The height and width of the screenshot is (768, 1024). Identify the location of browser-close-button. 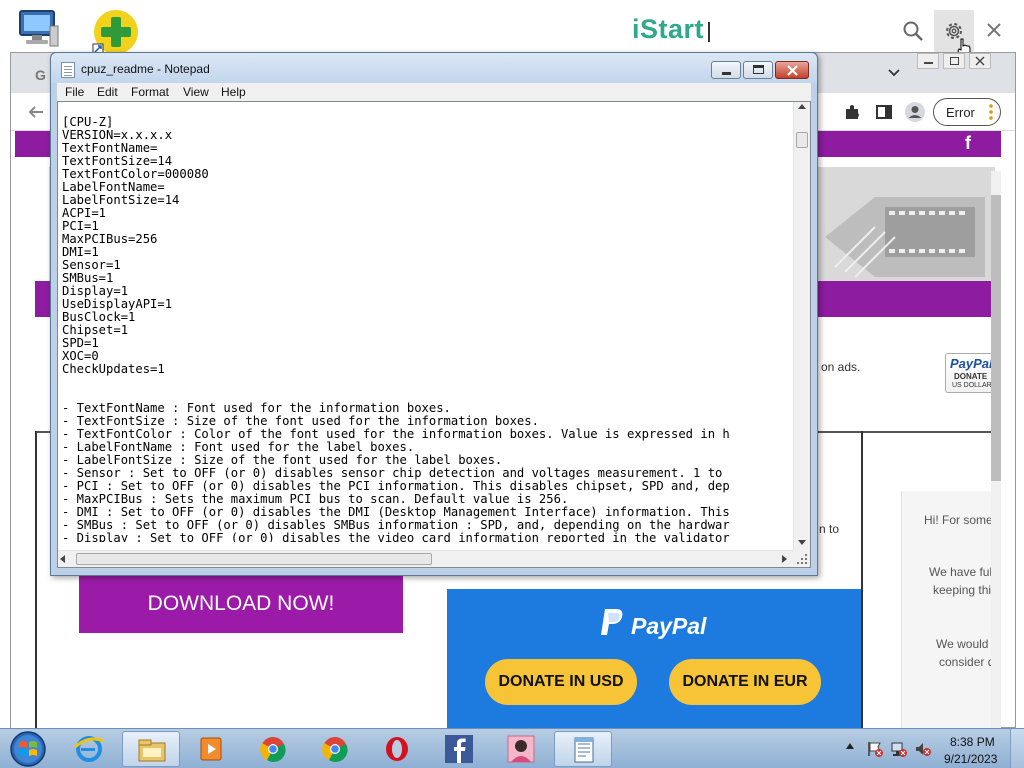
(980, 61).